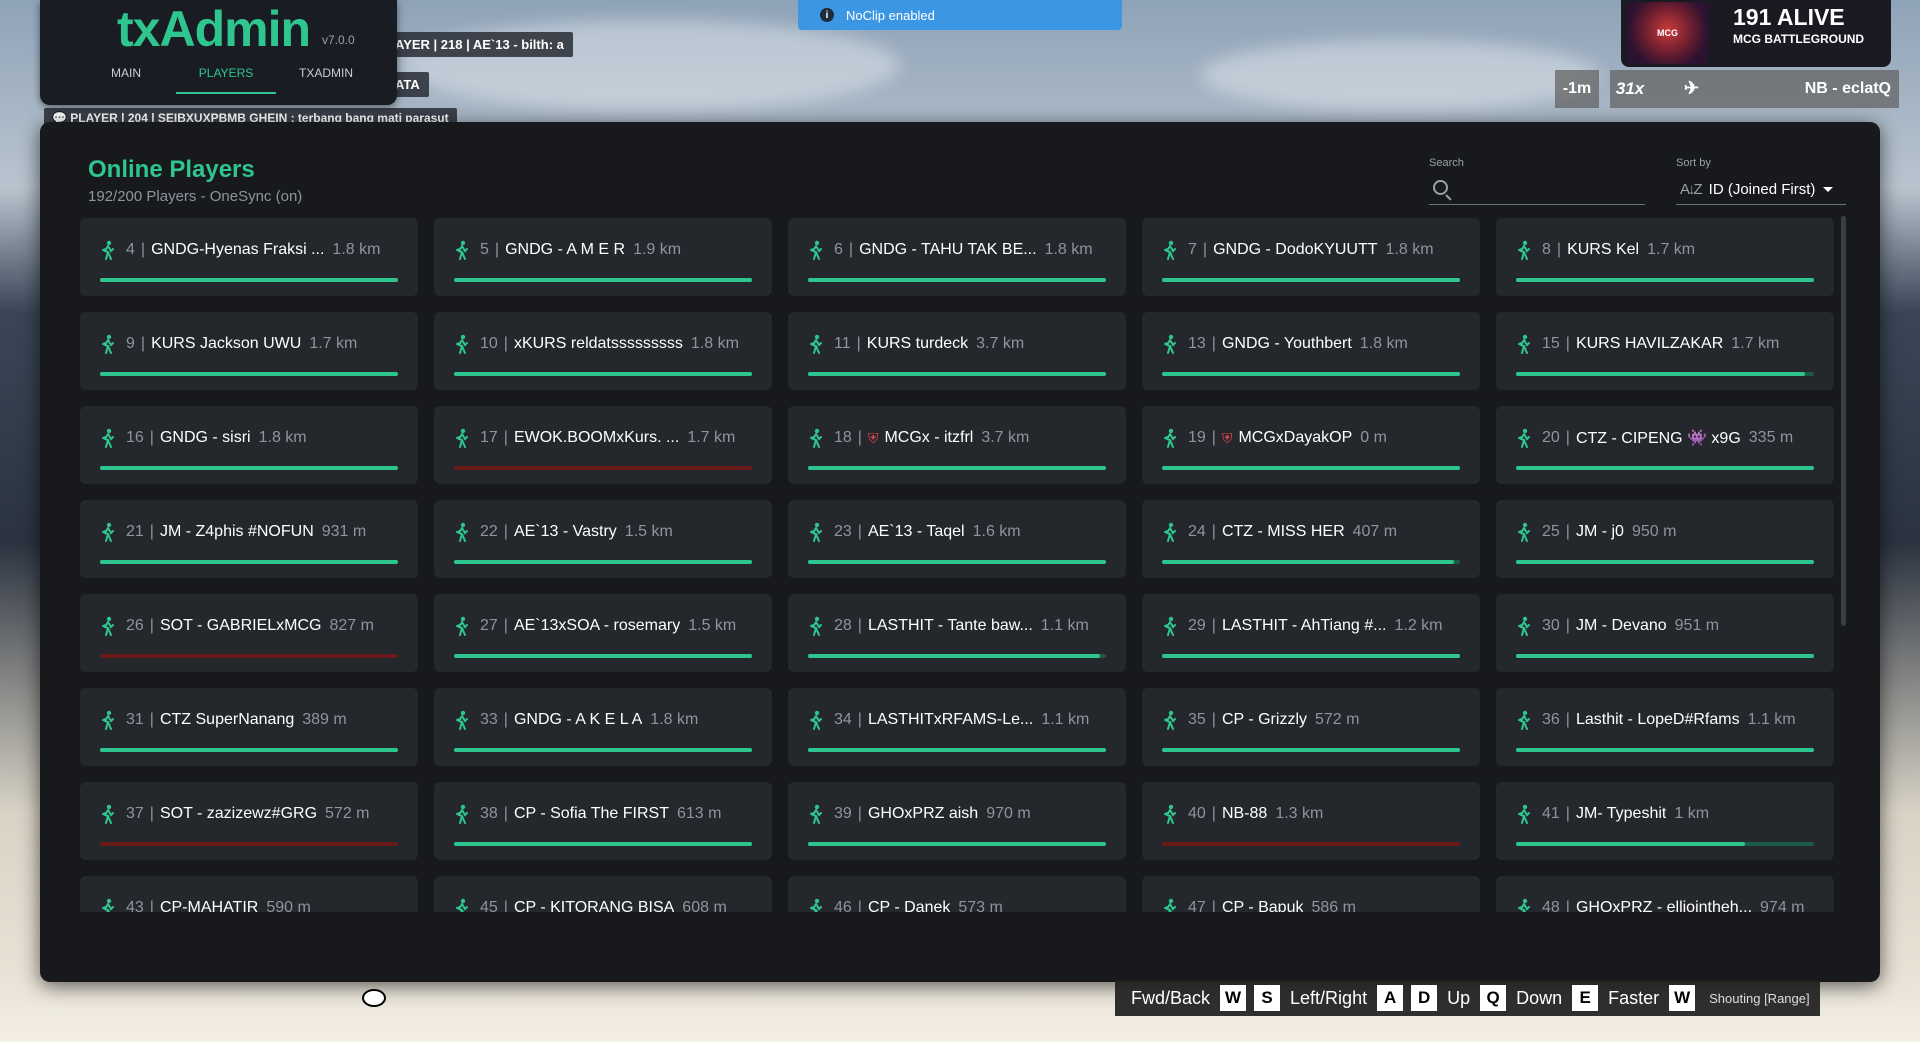 This screenshot has height=1042, width=1920. Describe the element at coordinates (1311, 445) in the screenshot. I see `player-card: 19 | ⛨ MCGxDayakOP 0 m` at that location.